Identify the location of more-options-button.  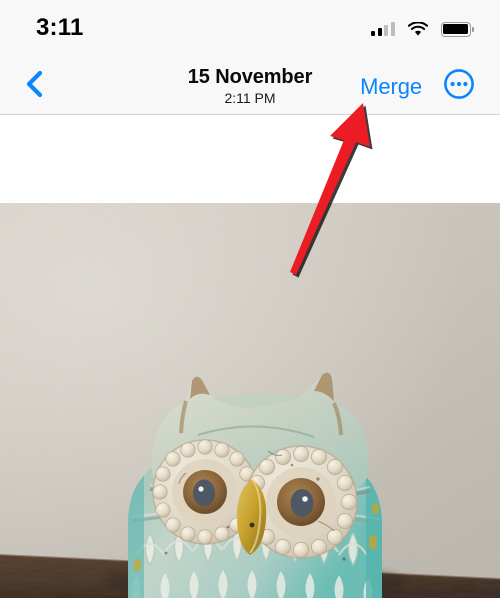
(459, 86).